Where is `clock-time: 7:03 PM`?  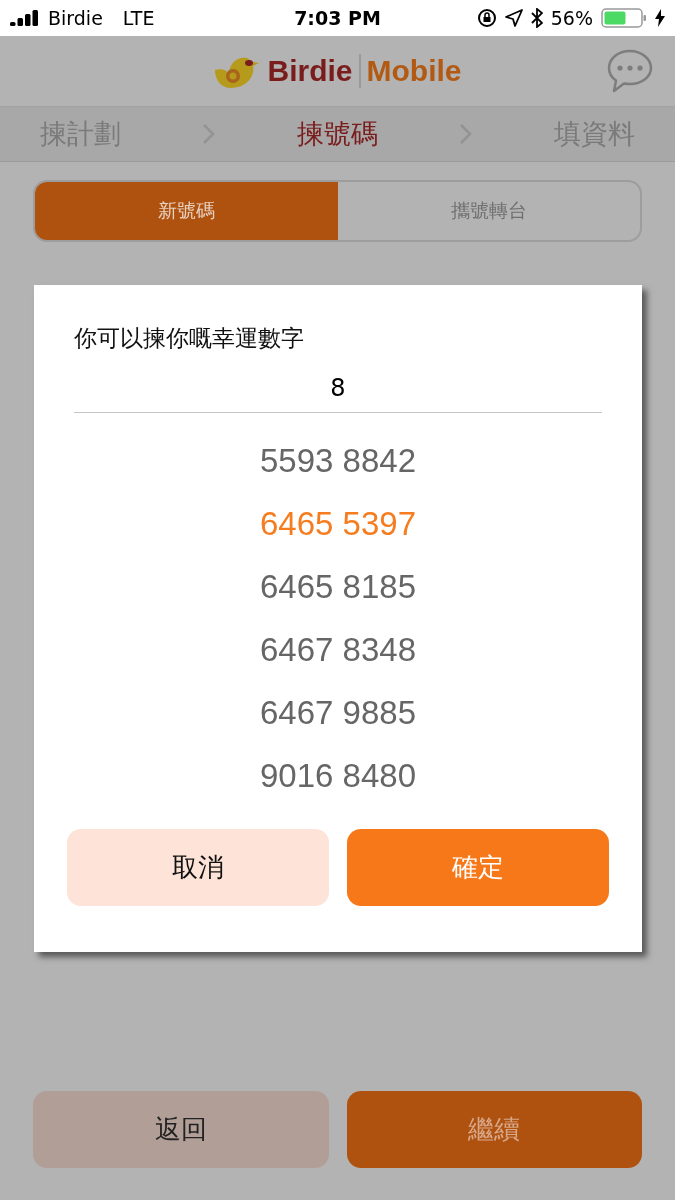
clock-time: 7:03 PM is located at coordinates (337, 18).